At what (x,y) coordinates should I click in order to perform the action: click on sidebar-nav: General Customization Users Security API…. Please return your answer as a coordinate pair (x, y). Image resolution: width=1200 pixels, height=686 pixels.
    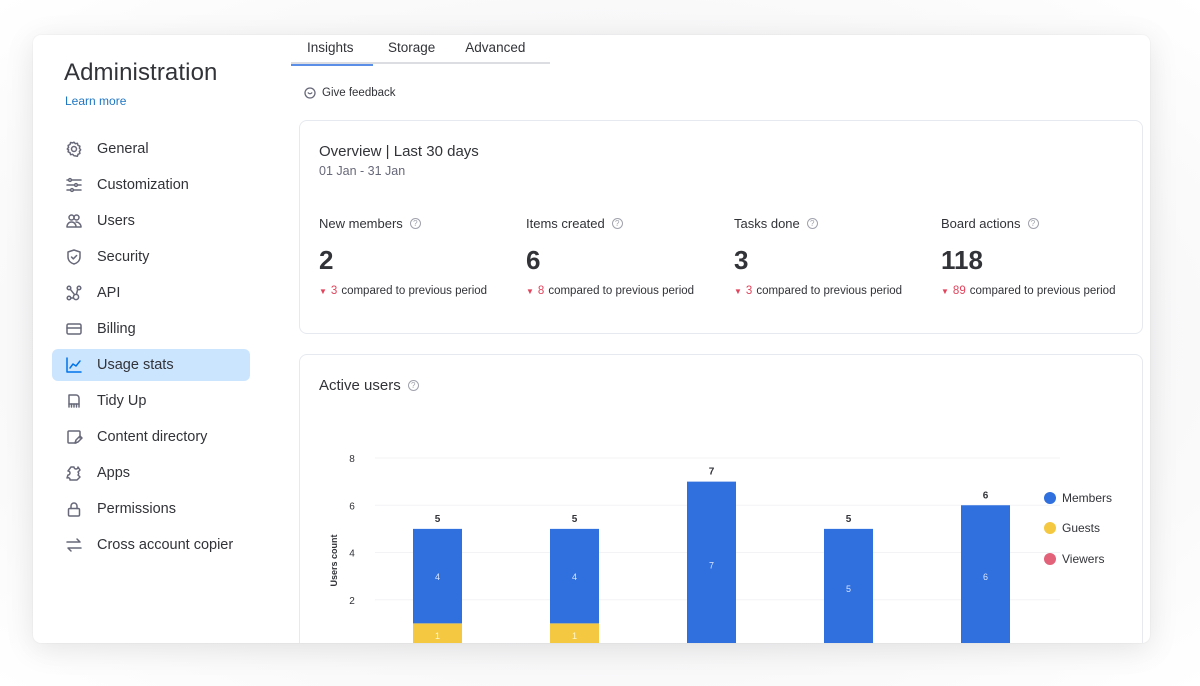
    Looking at the image, I should click on (151, 349).